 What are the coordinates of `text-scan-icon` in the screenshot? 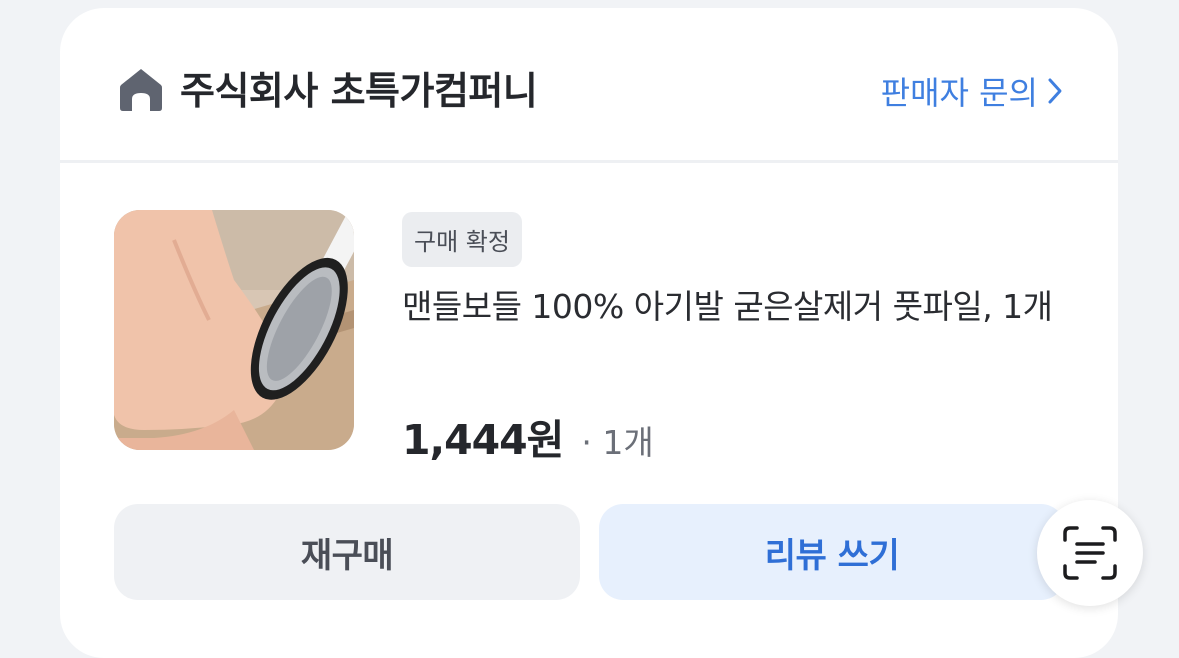 It's located at (1090, 553).